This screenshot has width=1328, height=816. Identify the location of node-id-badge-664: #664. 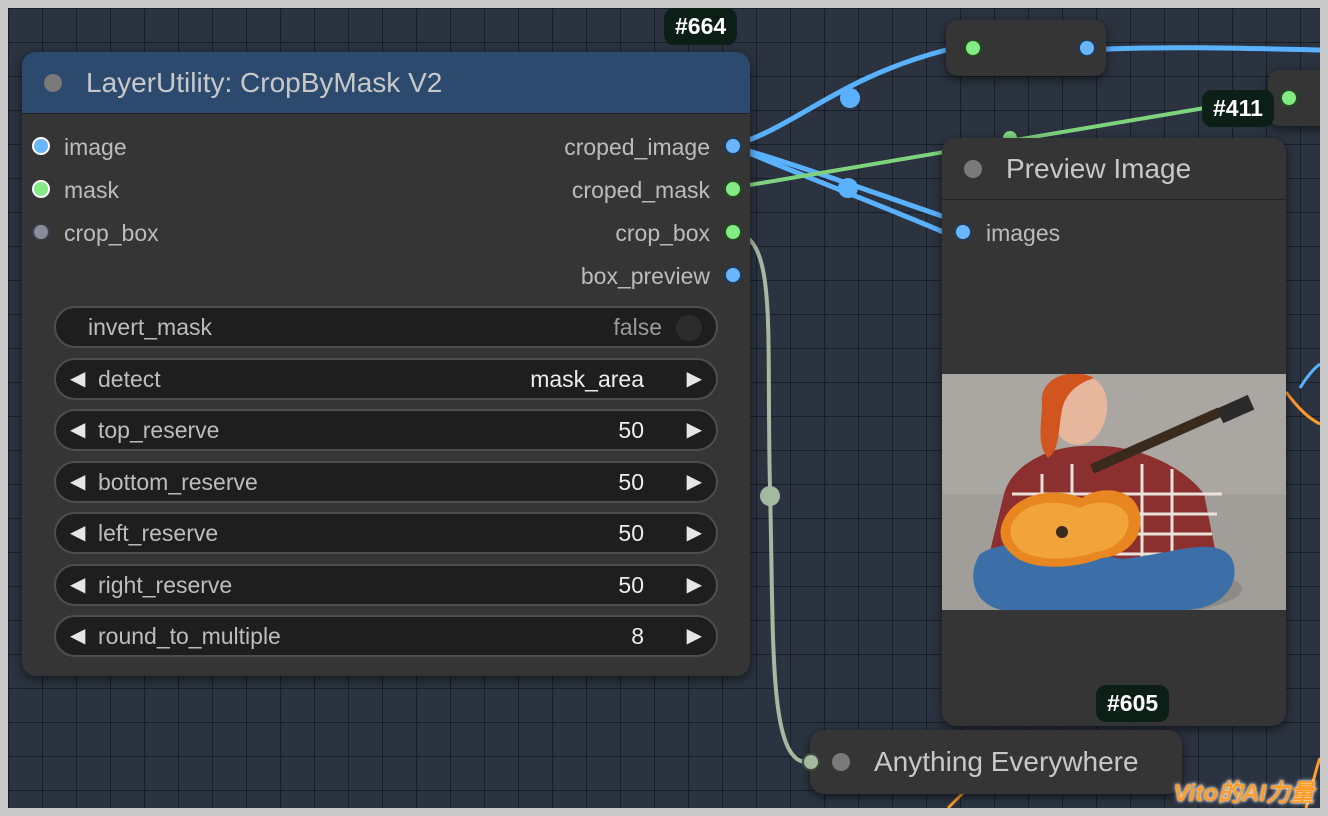
(701, 26).